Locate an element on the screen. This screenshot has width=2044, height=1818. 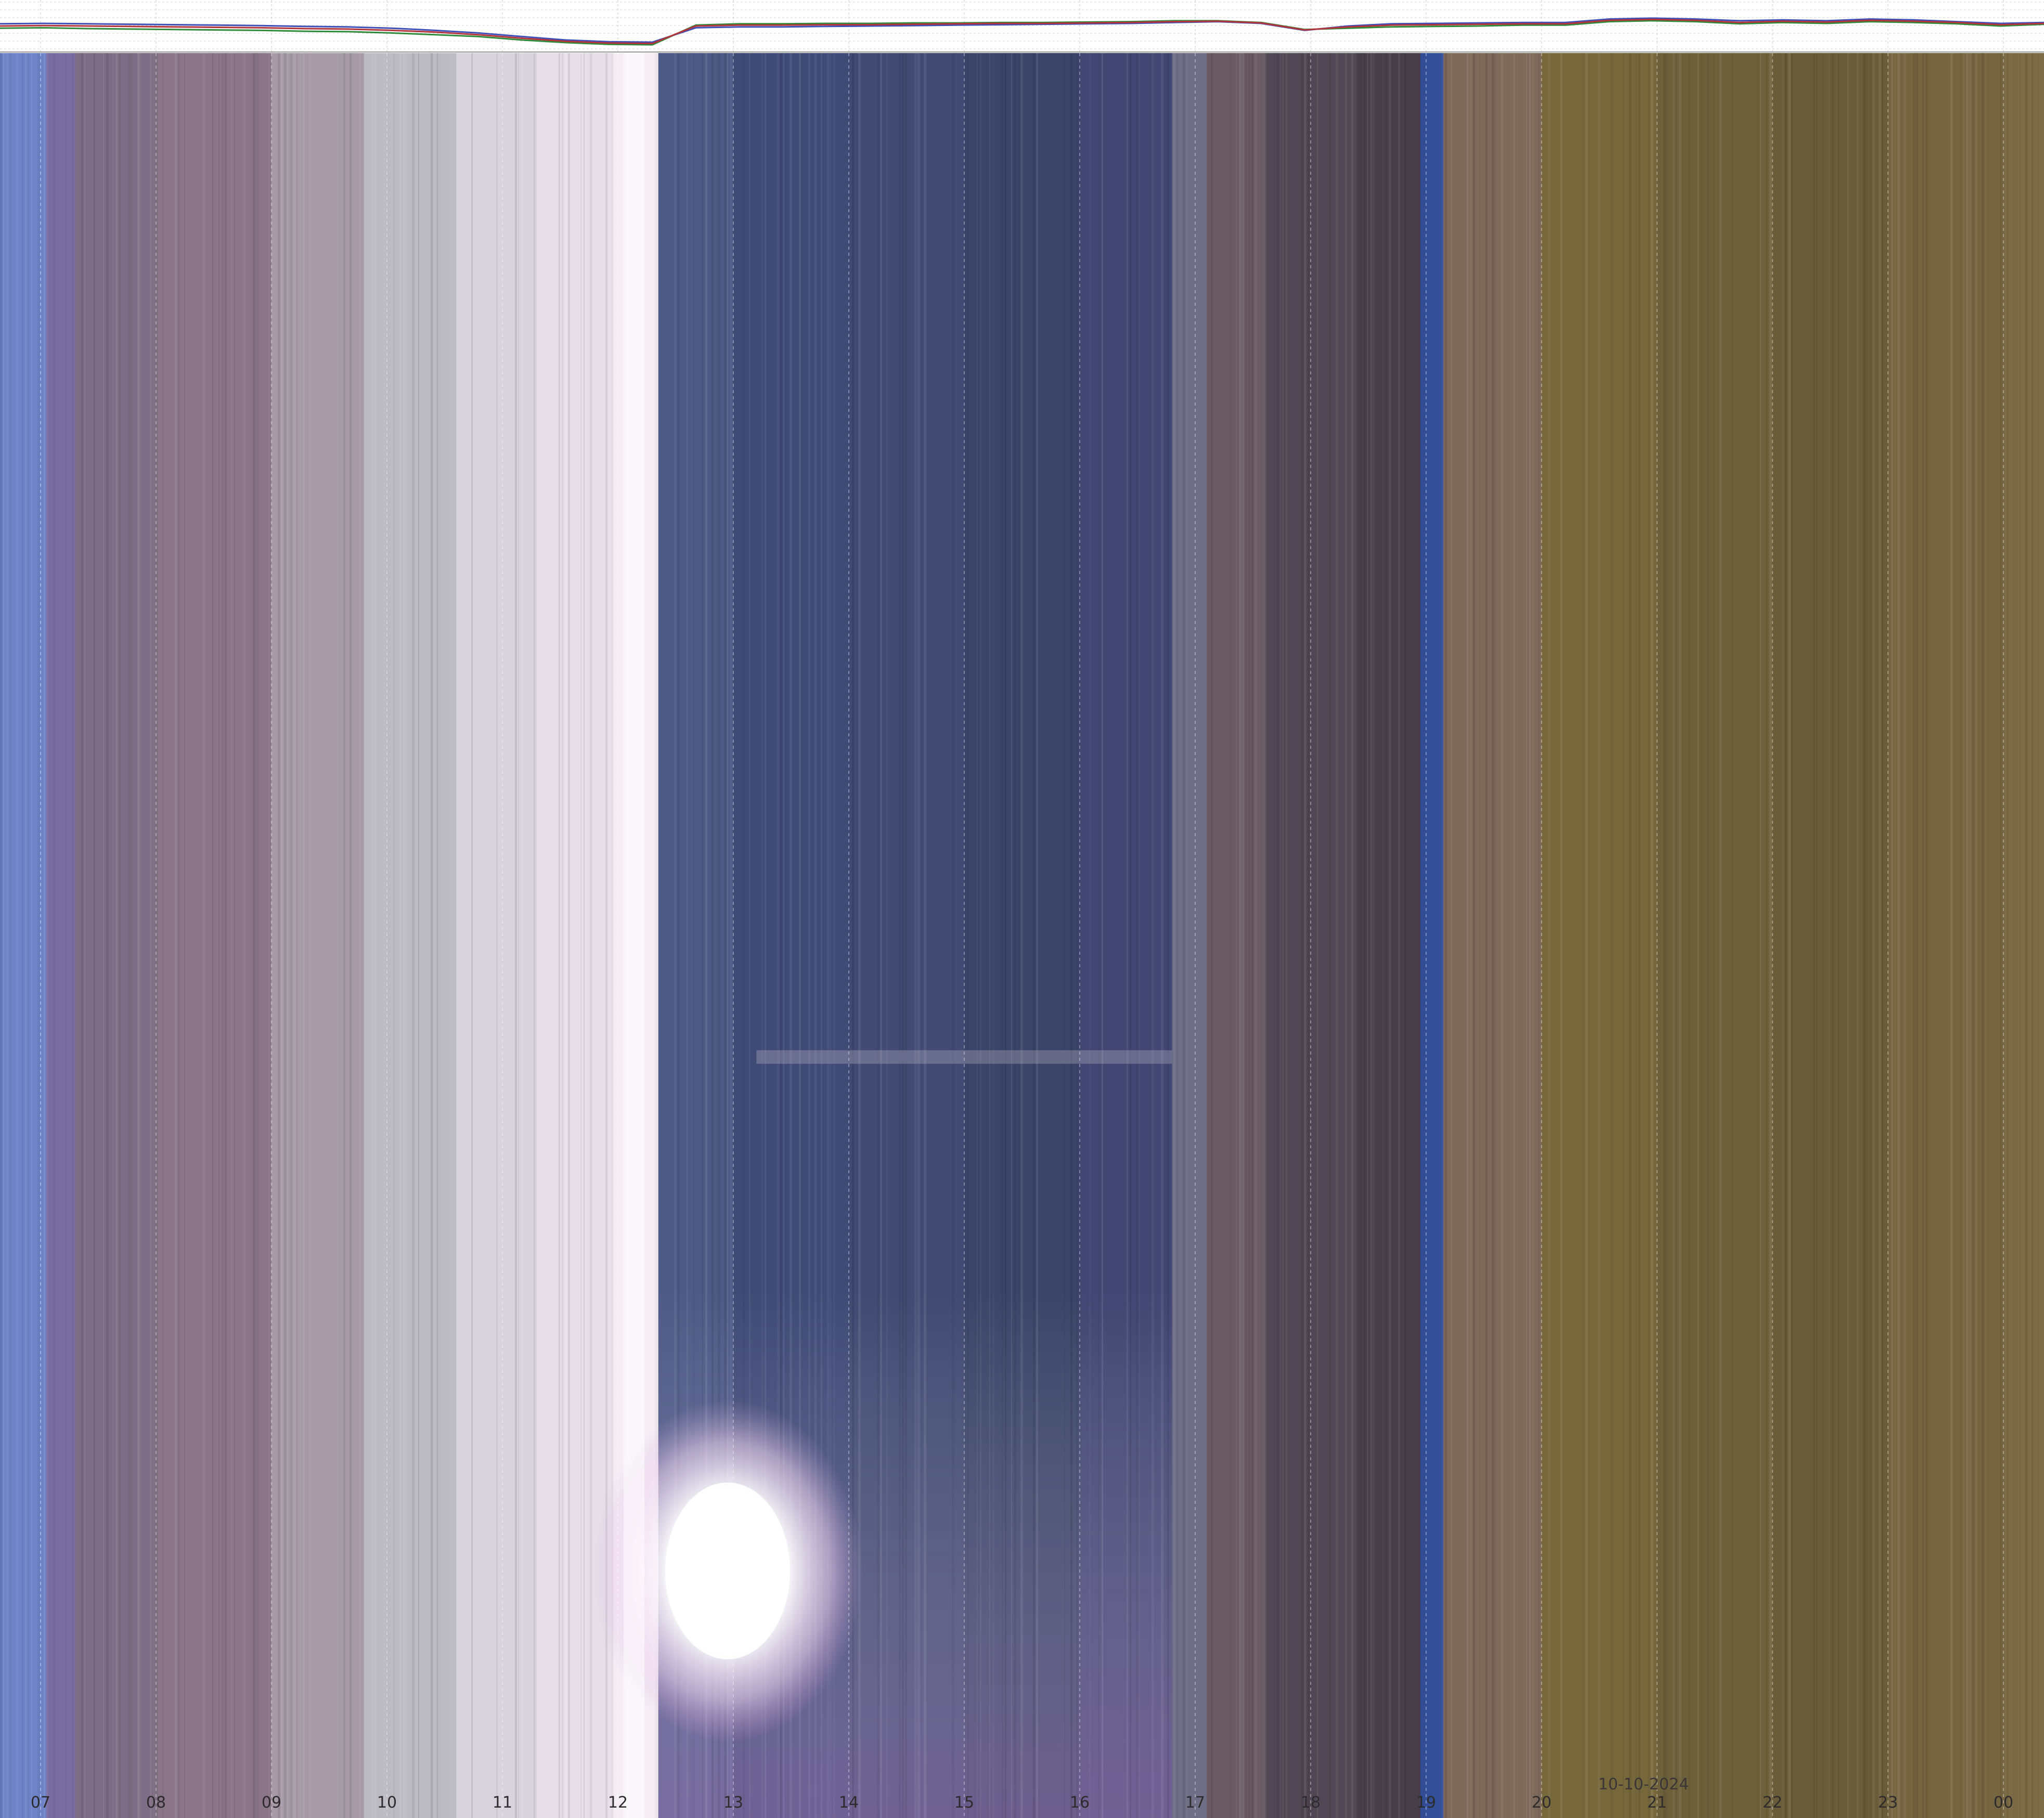
bright-column is located at coordinates (634, 936).